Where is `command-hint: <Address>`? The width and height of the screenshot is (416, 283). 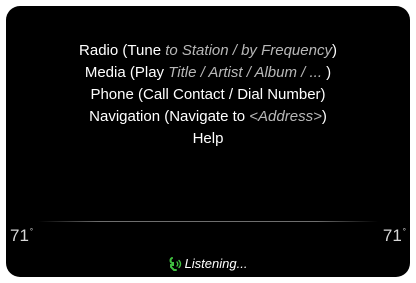 command-hint: <Address> is located at coordinates (285, 116).